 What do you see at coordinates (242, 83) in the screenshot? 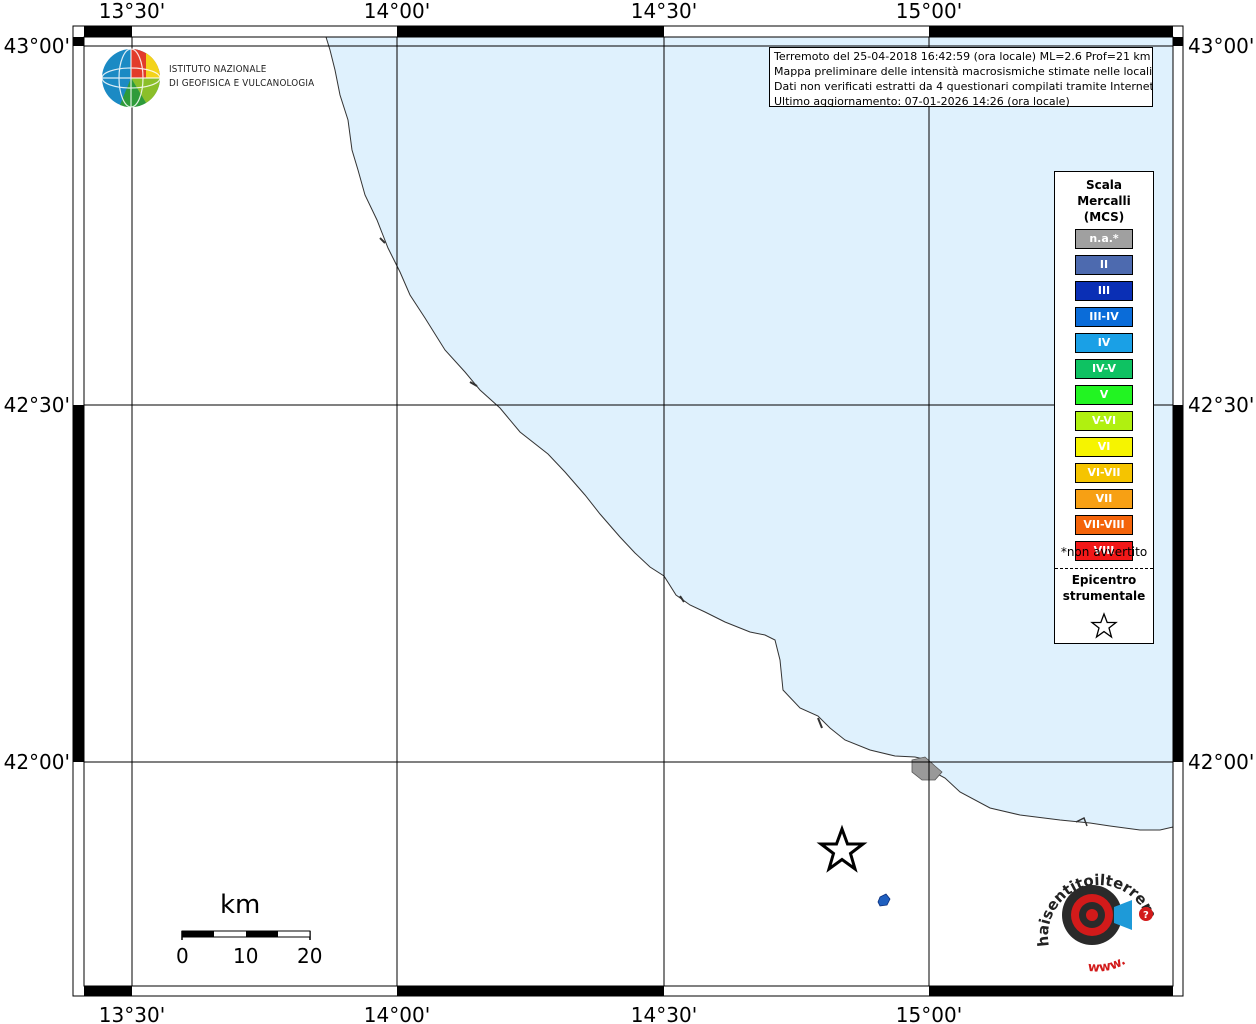
I see `ingv-line2: DI GEOFISICA E VULCANOLOGIA` at bounding box center [242, 83].